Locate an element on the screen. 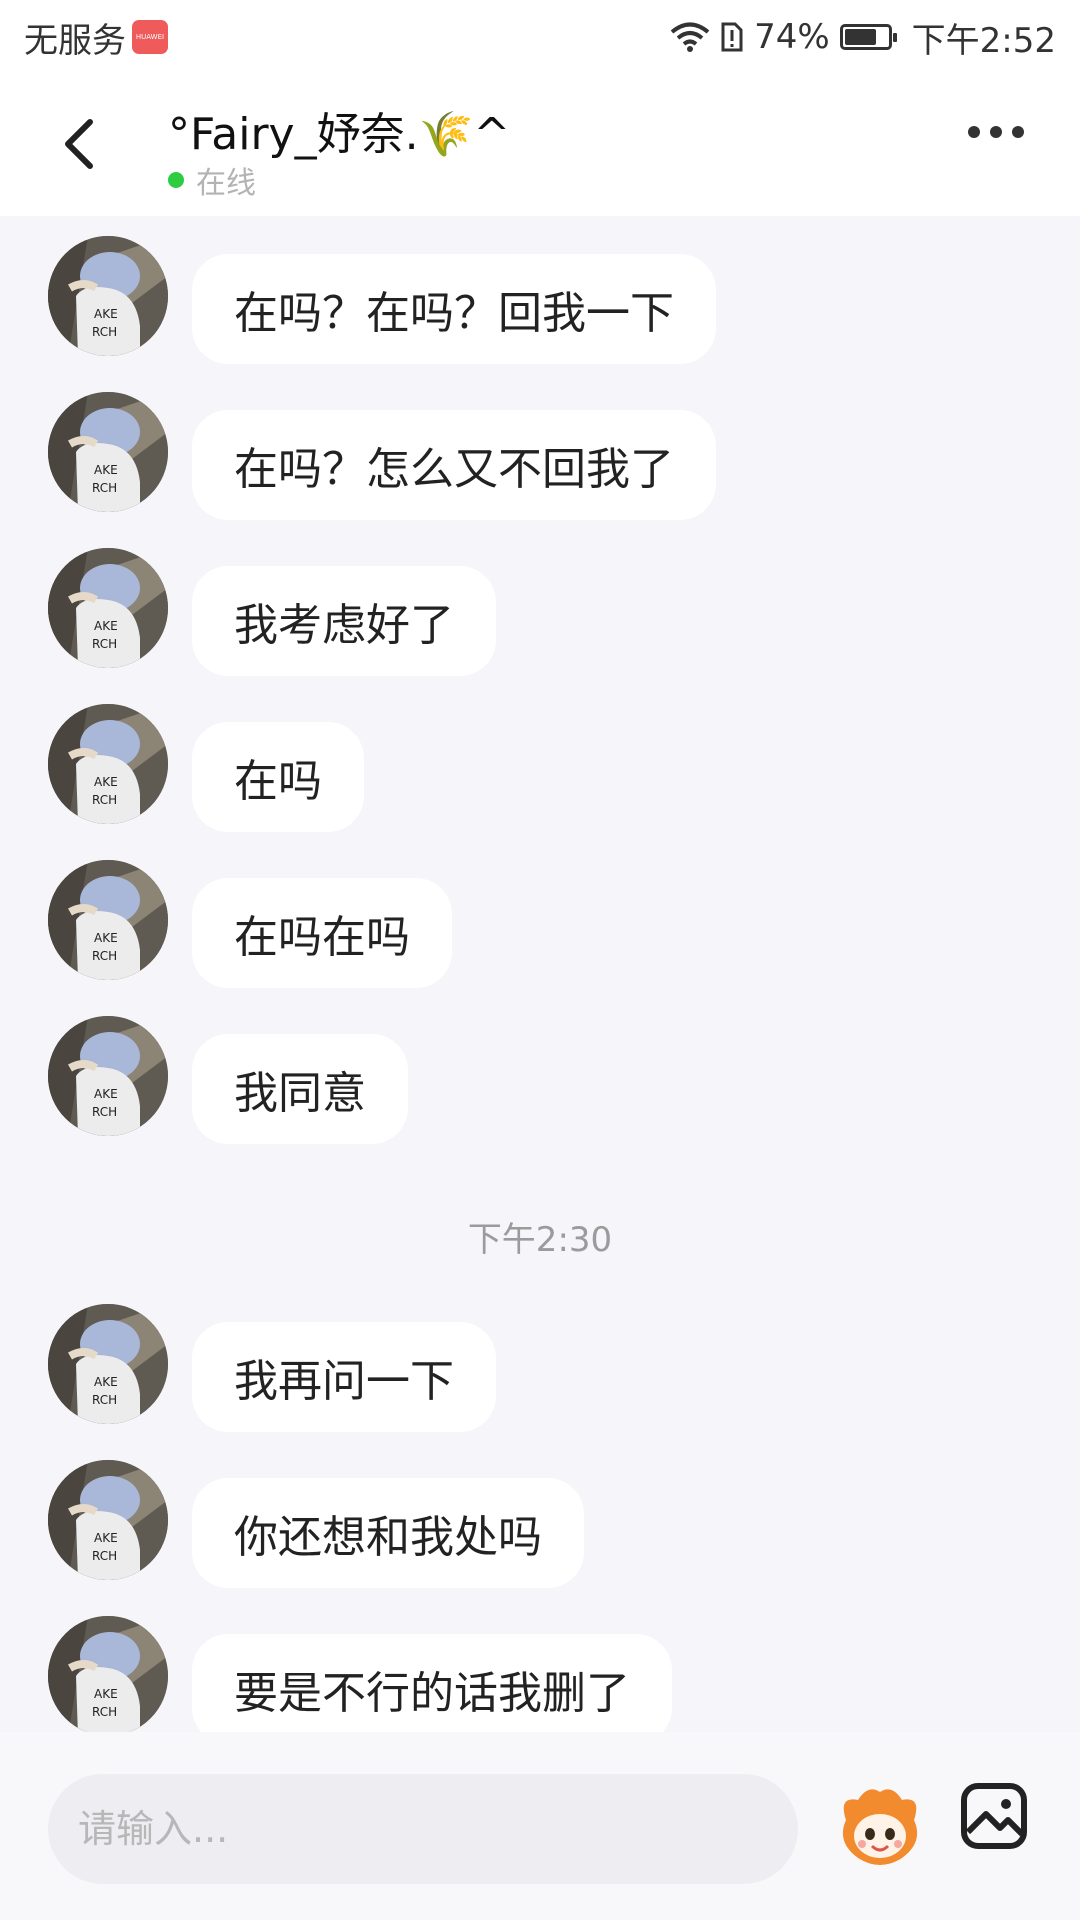  battery-icon is located at coordinates (868, 37).